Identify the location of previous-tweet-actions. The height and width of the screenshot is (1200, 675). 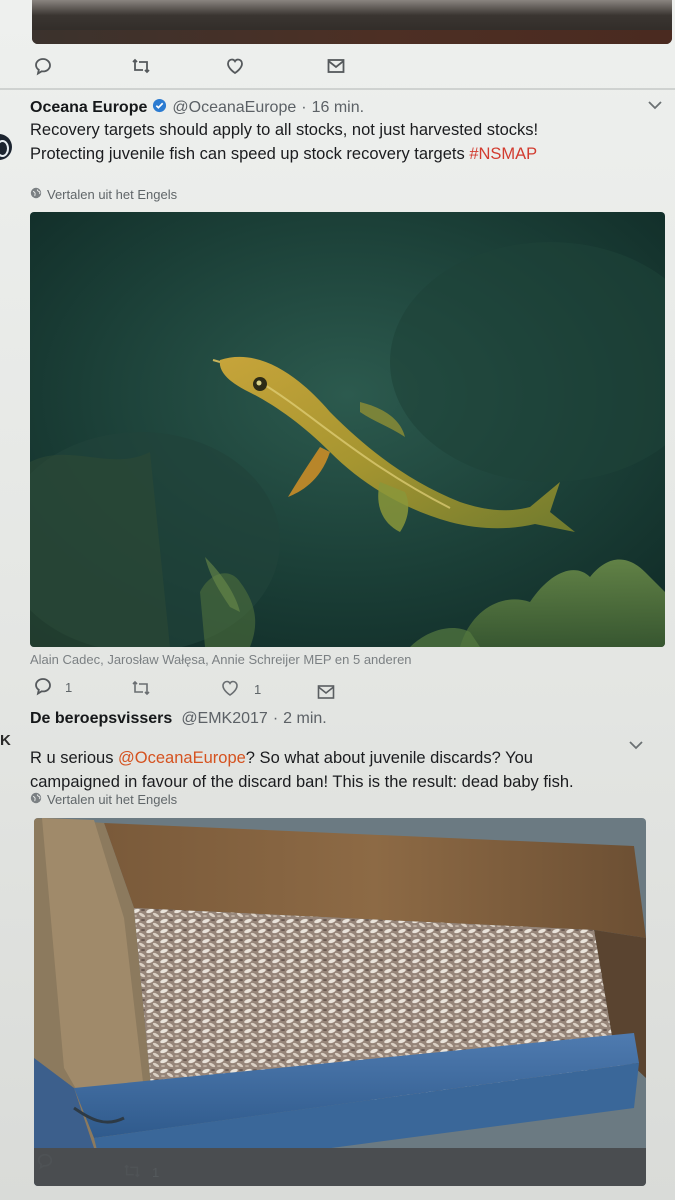
(337, 67).